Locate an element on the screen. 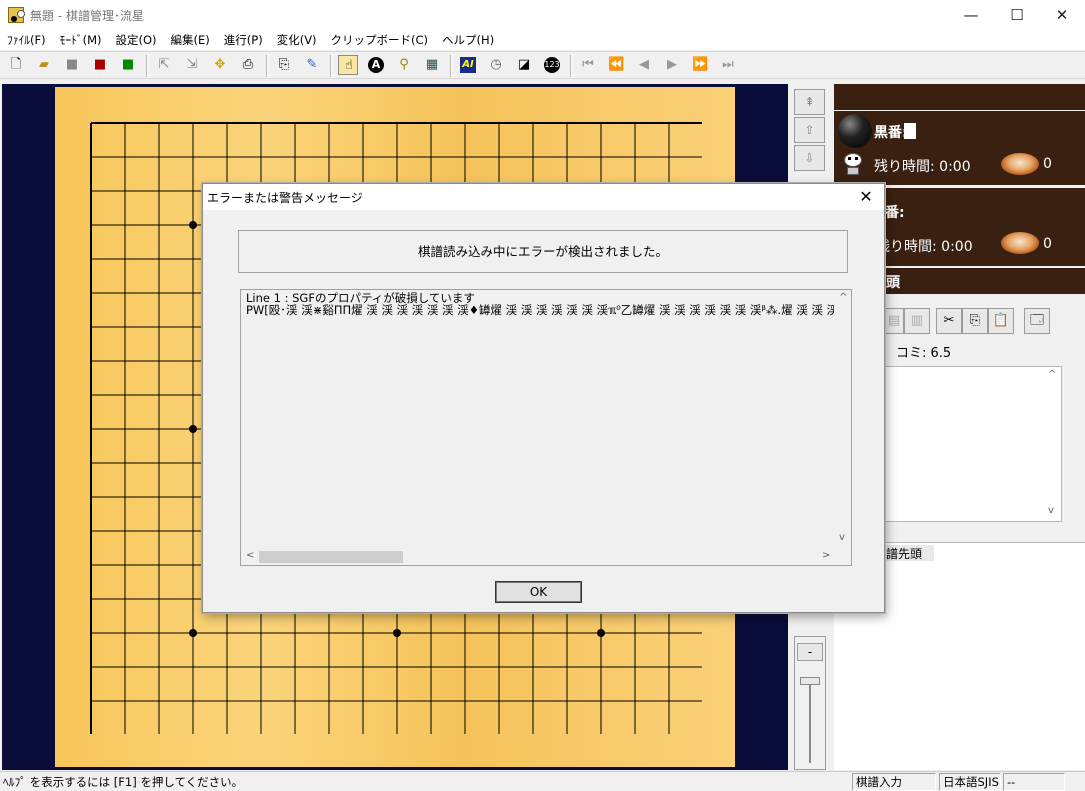 This screenshot has width=1085, height=791. menu-mode: ﾓｰﾄﾞ(M) is located at coordinates (81, 40).